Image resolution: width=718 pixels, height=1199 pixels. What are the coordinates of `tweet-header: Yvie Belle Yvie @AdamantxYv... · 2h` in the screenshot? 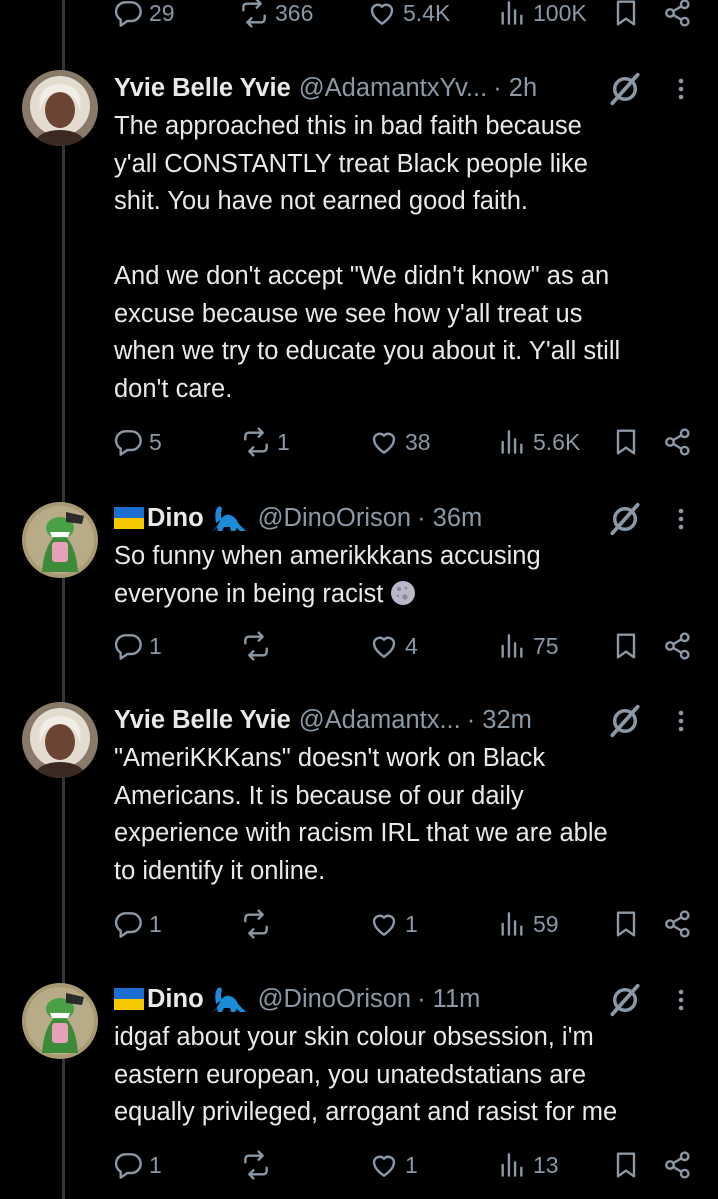 It's located at (325, 88).